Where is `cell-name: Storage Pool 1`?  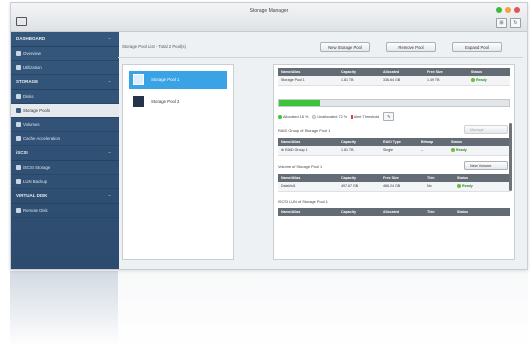 cell-name: Storage Pool 1 is located at coordinates (293, 80).